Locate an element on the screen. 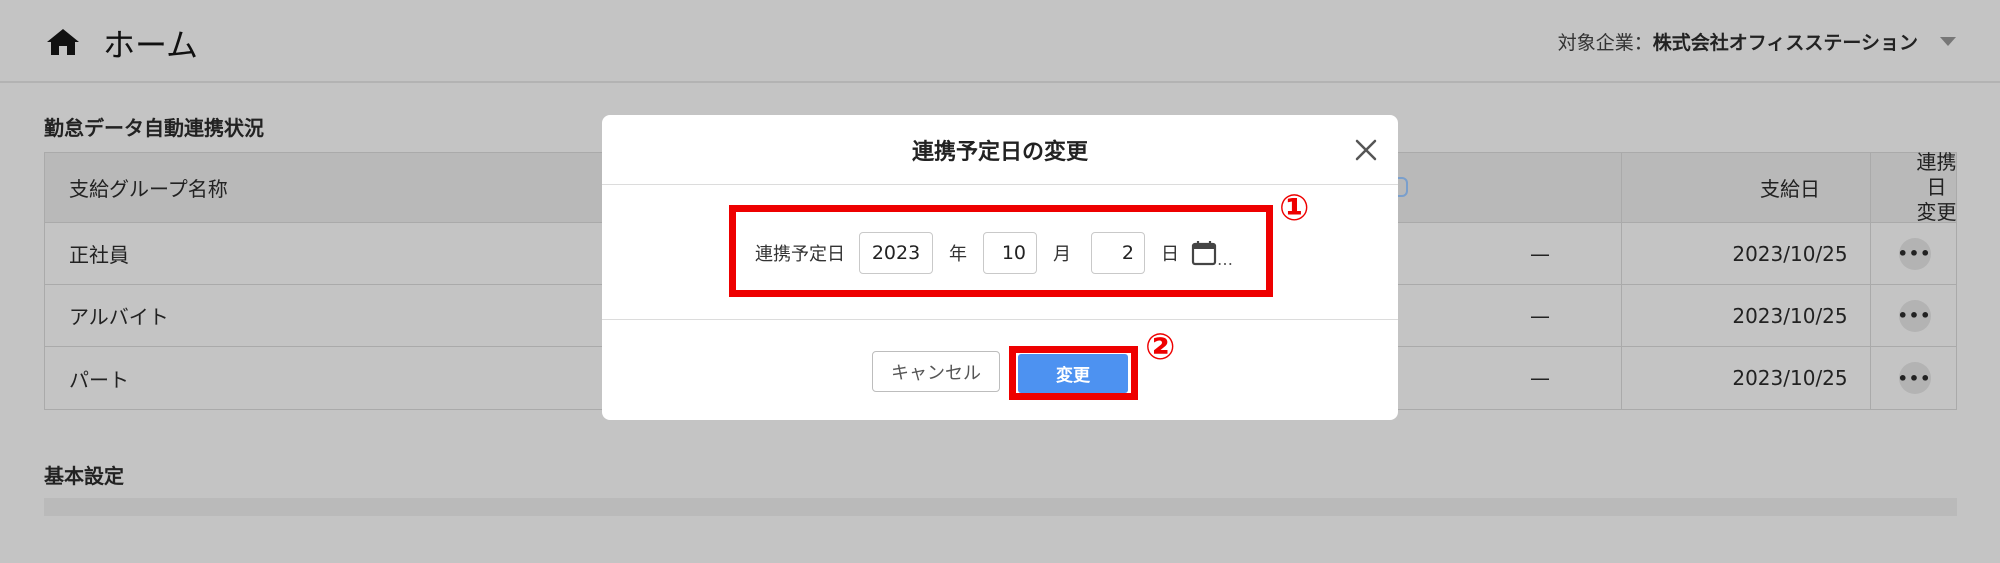  header-pay-date: 支給日 is located at coordinates (1790, 189).